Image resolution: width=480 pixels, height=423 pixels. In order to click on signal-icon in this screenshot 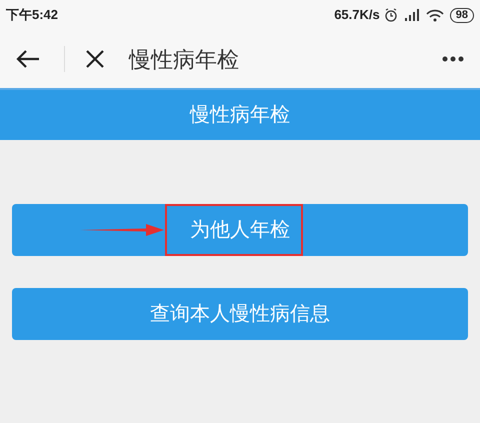, I will do `click(412, 15)`.